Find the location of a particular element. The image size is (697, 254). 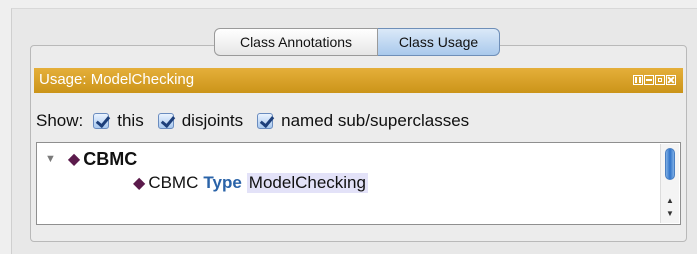

axiom-subject: CBMC is located at coordinates (173, 182).